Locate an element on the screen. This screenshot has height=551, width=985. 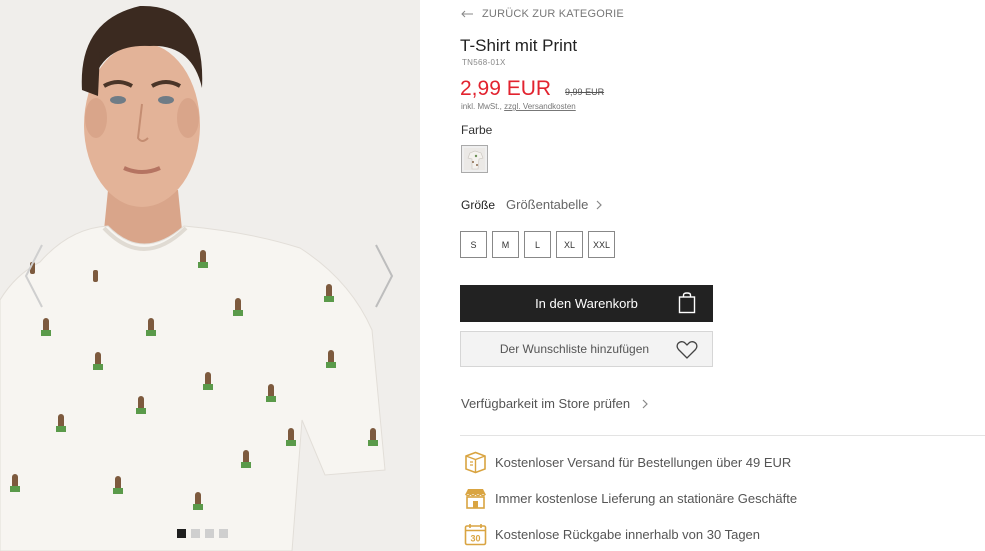
size-option-m: M is located at coordinates (505, 244).